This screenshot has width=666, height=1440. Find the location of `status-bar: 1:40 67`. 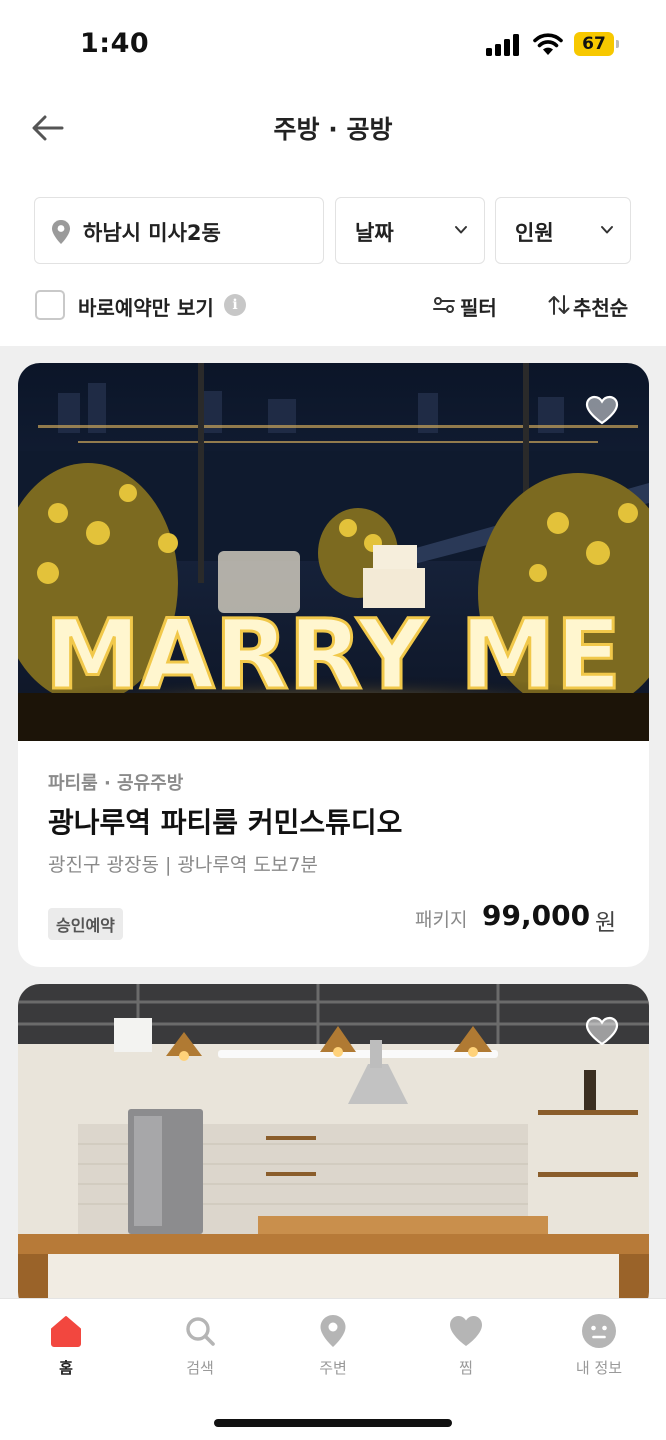

status-bar: 1:40 67 is located at coordinates (333, 45).